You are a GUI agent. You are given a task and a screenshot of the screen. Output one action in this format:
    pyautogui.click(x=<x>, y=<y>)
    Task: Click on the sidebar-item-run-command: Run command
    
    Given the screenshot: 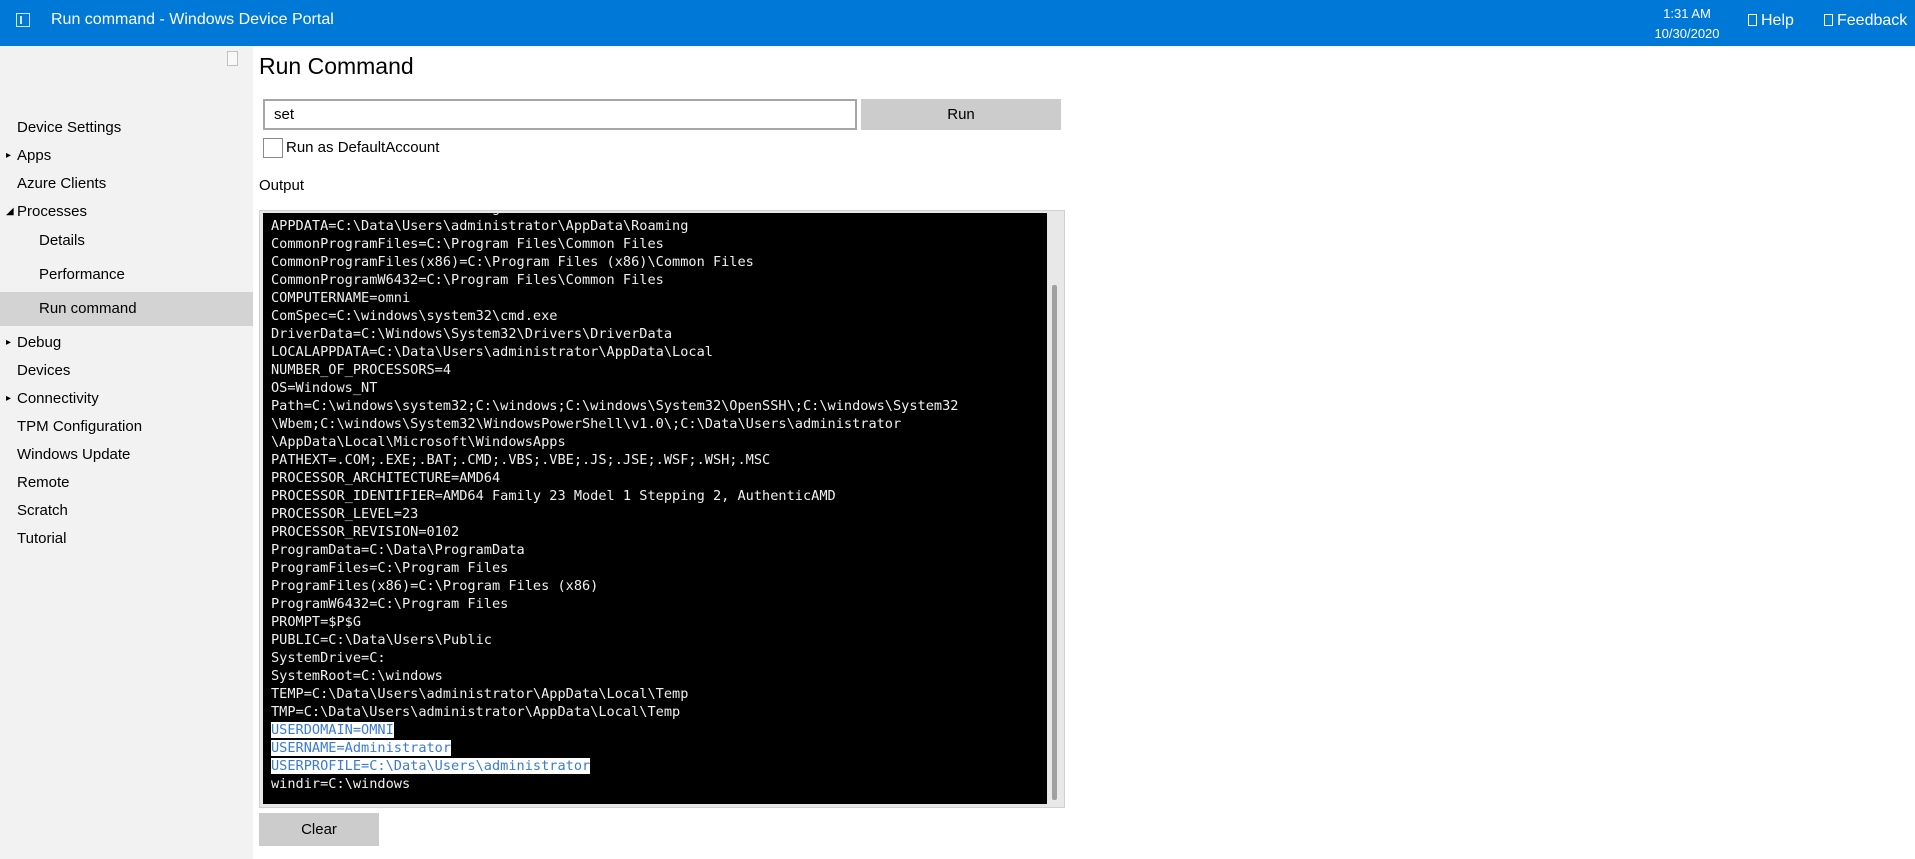 What is the action you would take?
    pyautogui.click(x=126, y=309)
    